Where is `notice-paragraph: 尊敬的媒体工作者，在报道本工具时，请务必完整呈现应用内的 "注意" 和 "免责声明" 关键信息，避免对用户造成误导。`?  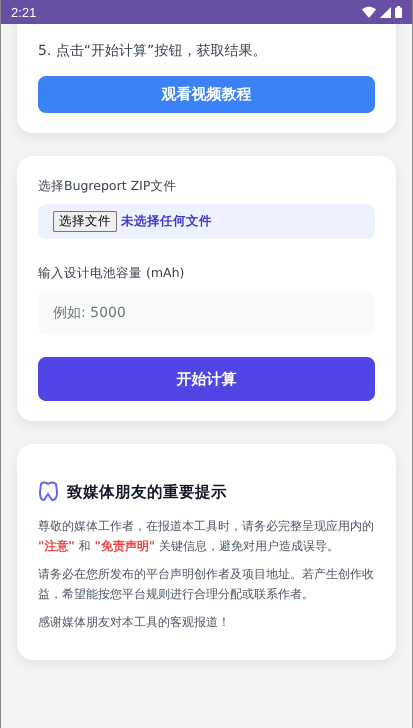 notice-paragraph: 尊敬的媒体工作者，在报道本工具时，请务必完整呈现应用内的 "注意" 和 "免责声明" 关键信息，避免对用户造成误导。 is located at coordinates (206, 536).